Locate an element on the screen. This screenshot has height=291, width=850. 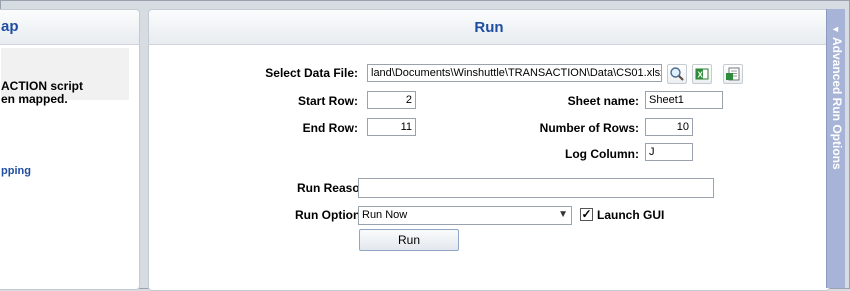
svg-text: X is located at coordinates (701, 75).